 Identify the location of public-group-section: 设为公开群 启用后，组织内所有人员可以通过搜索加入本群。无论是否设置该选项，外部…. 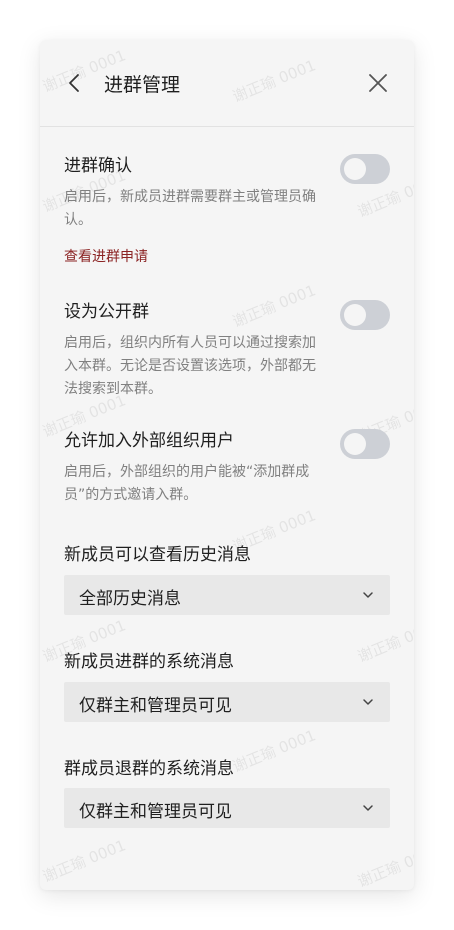
(227, 350).